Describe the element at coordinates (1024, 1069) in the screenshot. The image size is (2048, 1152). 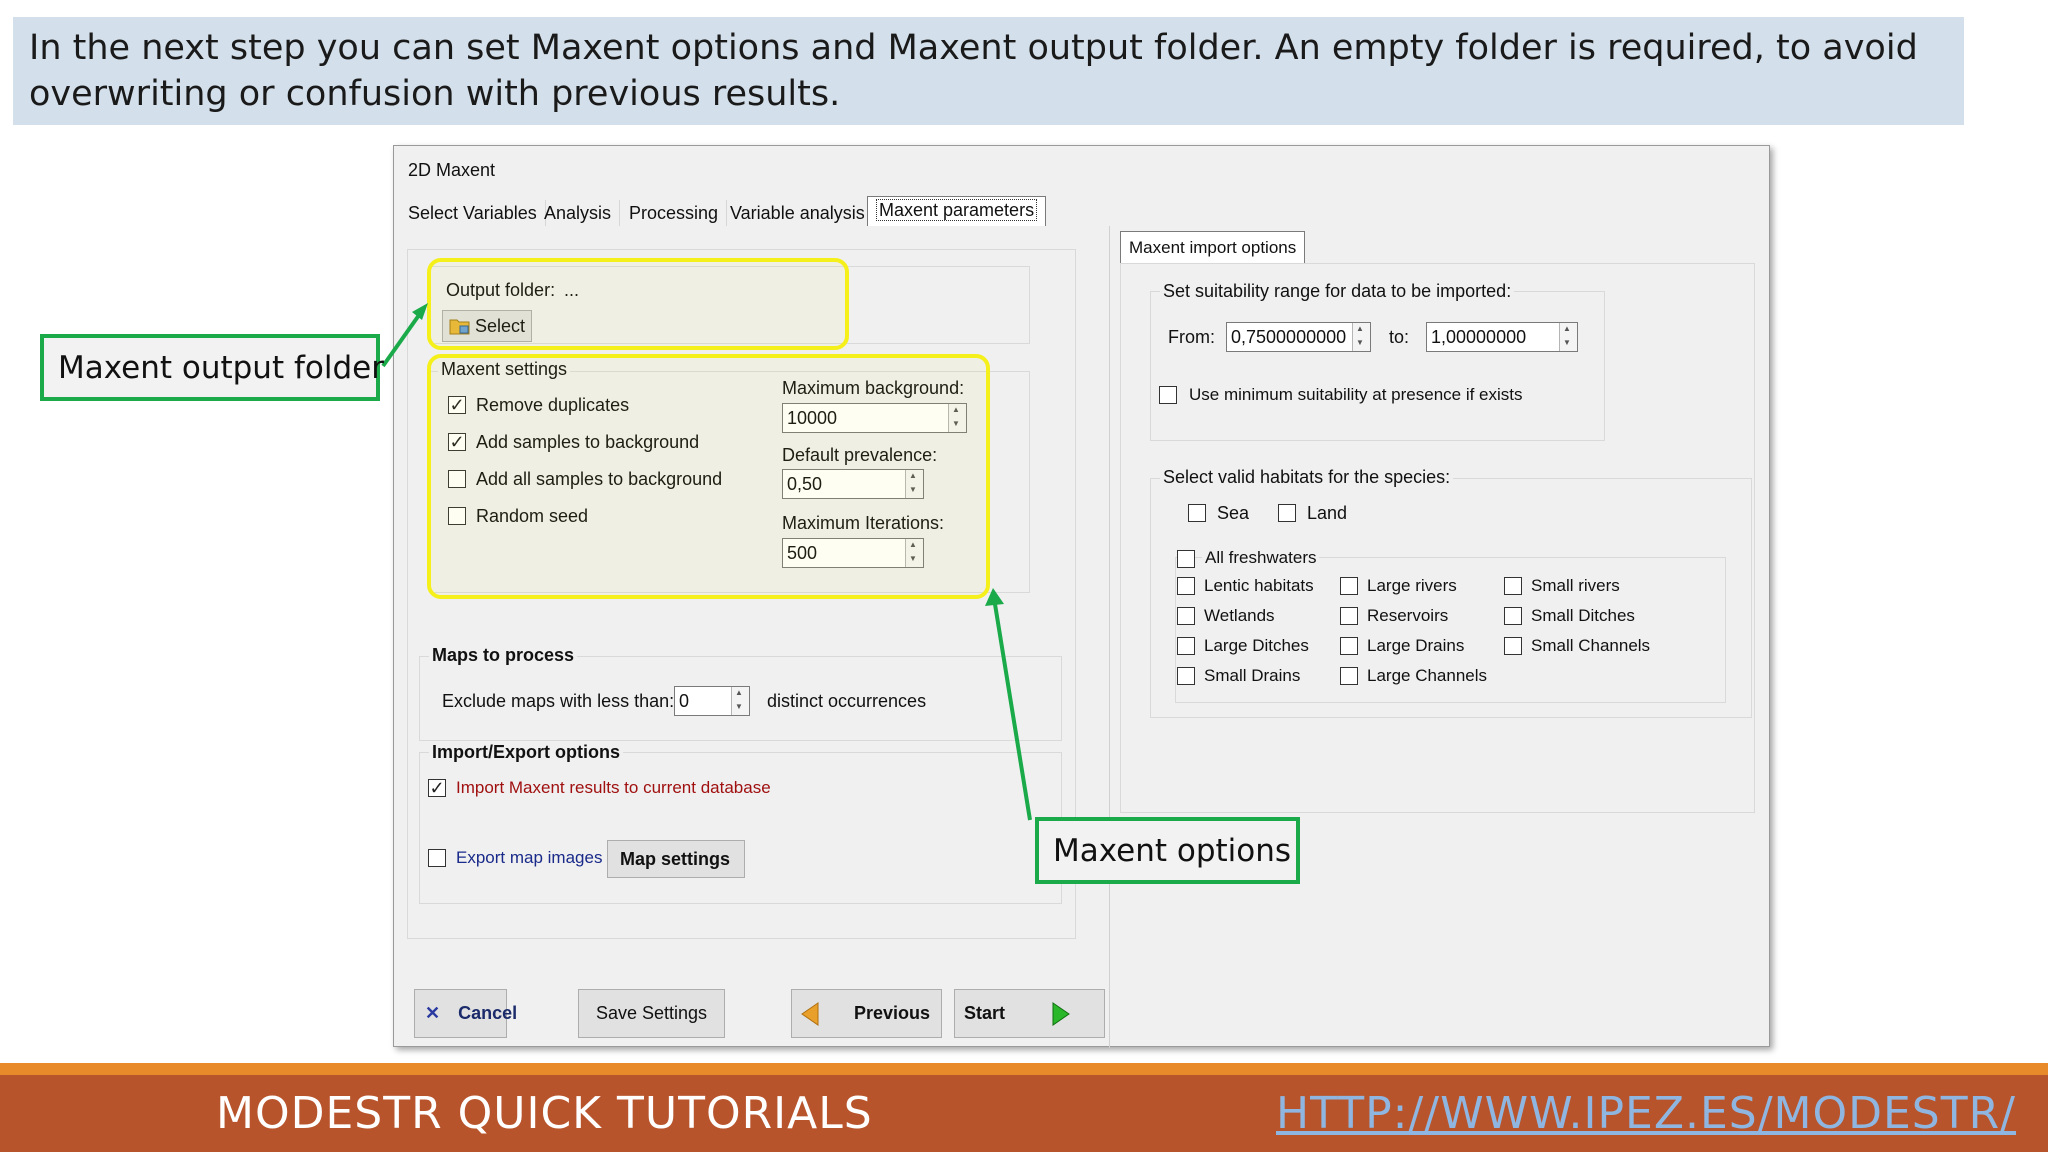
I see `footer-stripe` at that location.